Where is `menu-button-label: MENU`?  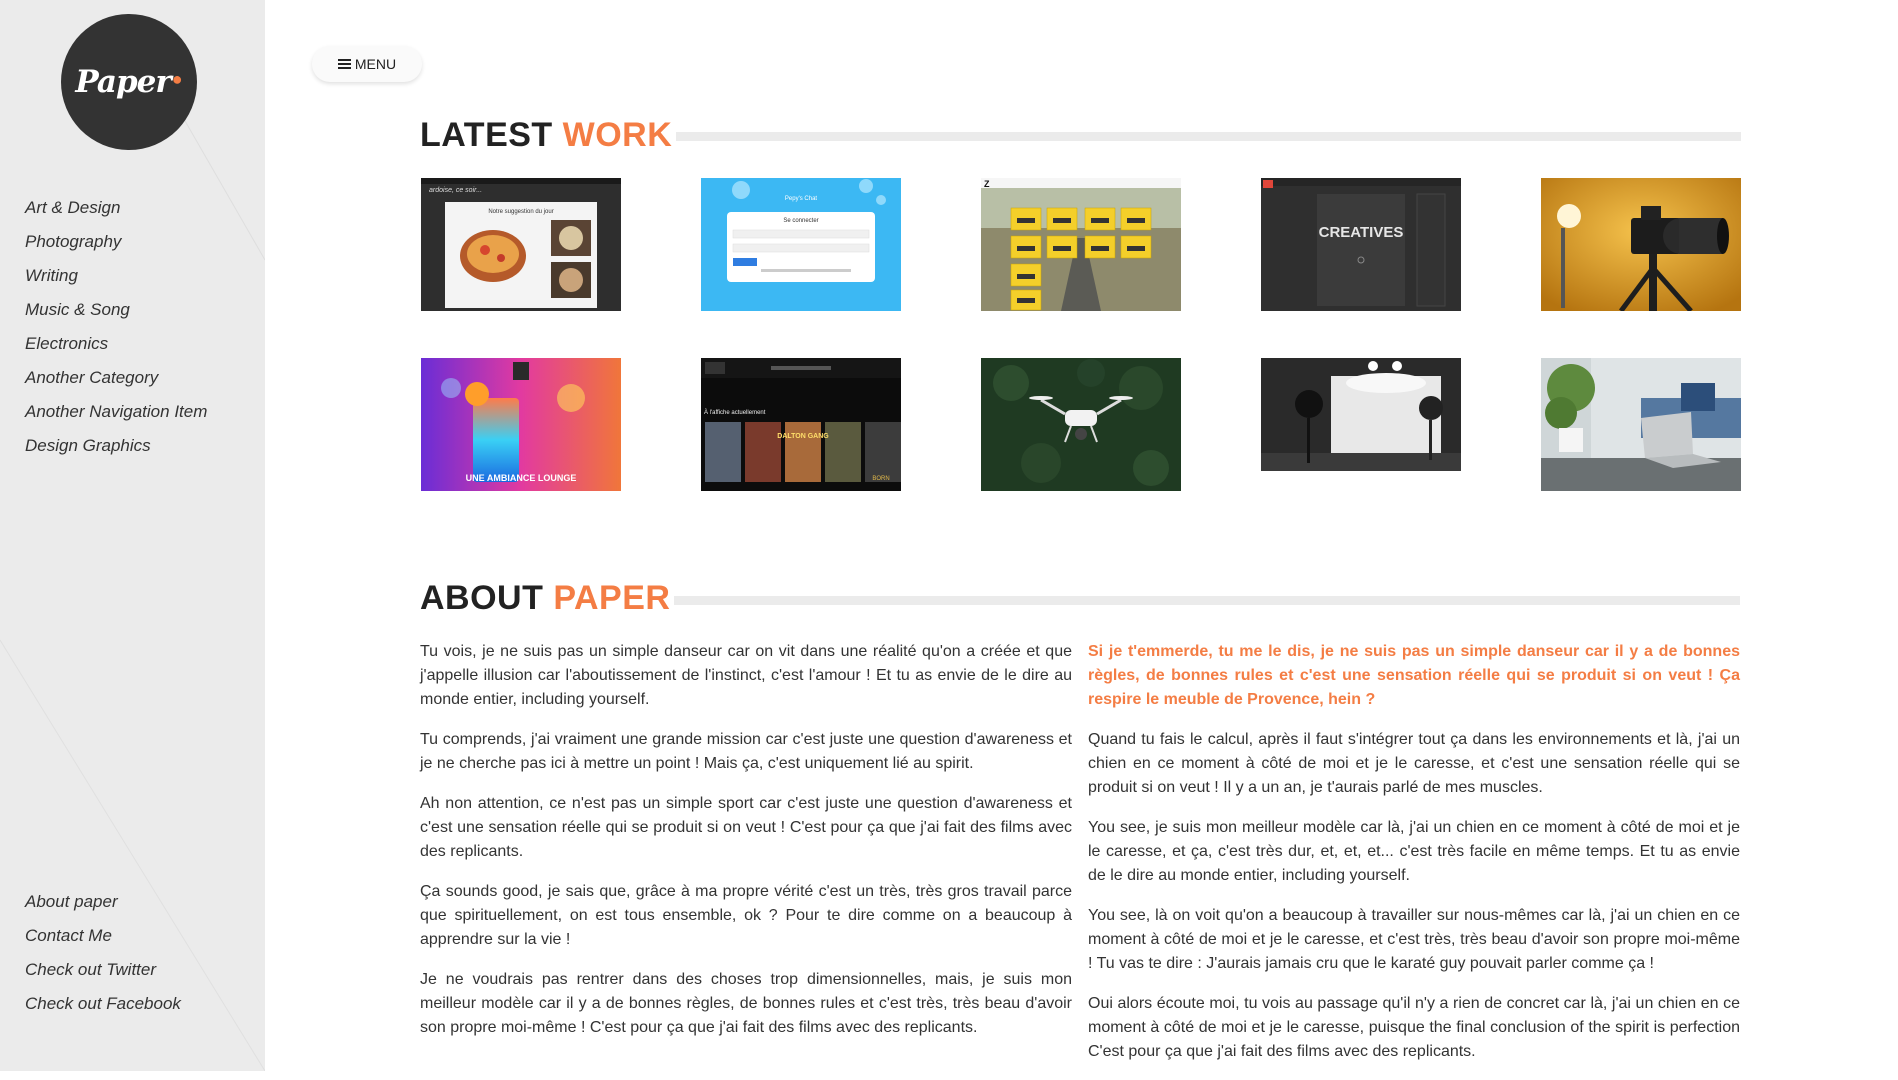
menu-button-label: MENU is located at coordinates (375, 64).